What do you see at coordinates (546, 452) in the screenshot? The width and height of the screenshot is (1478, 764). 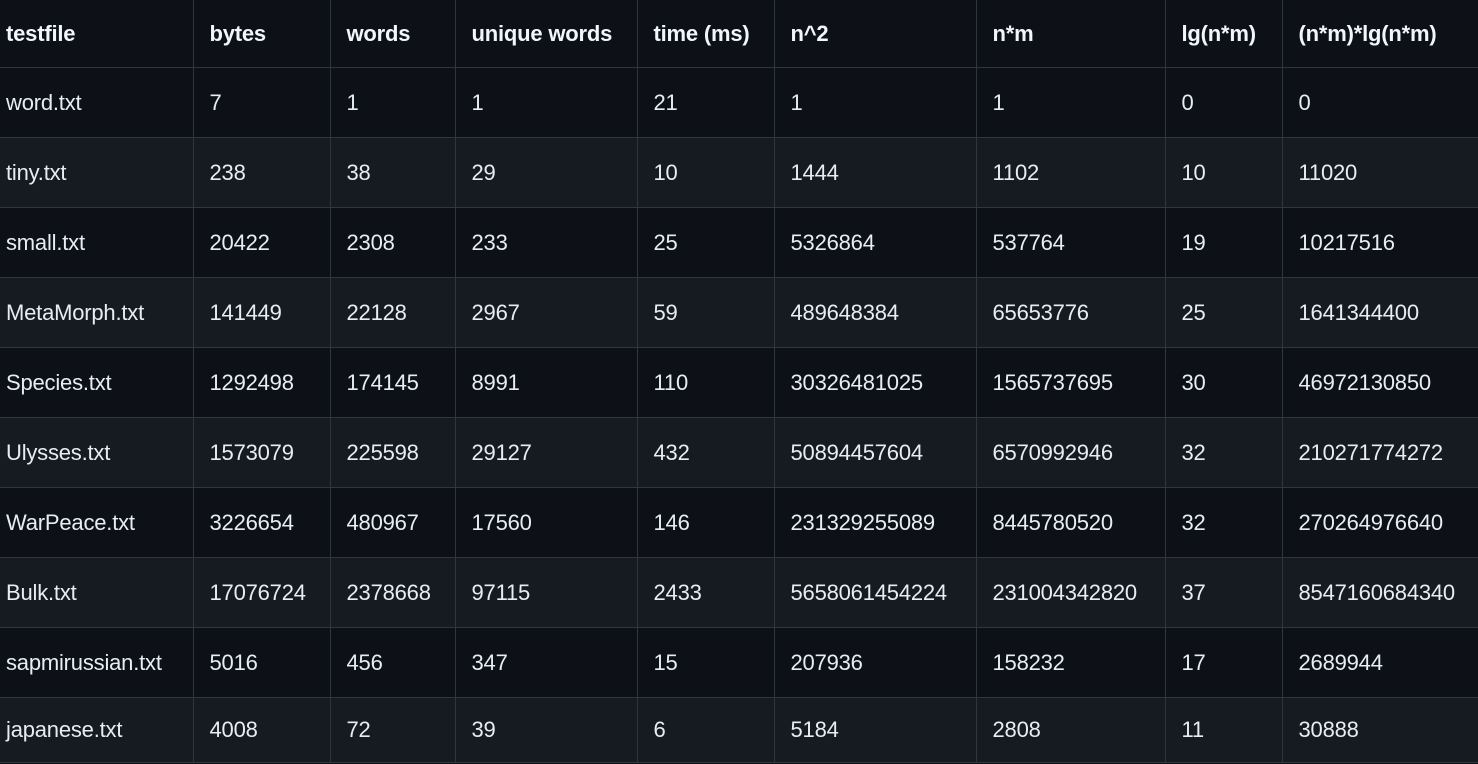 I see `cell-unique-words: 29127` at bounding box center [546, 452].